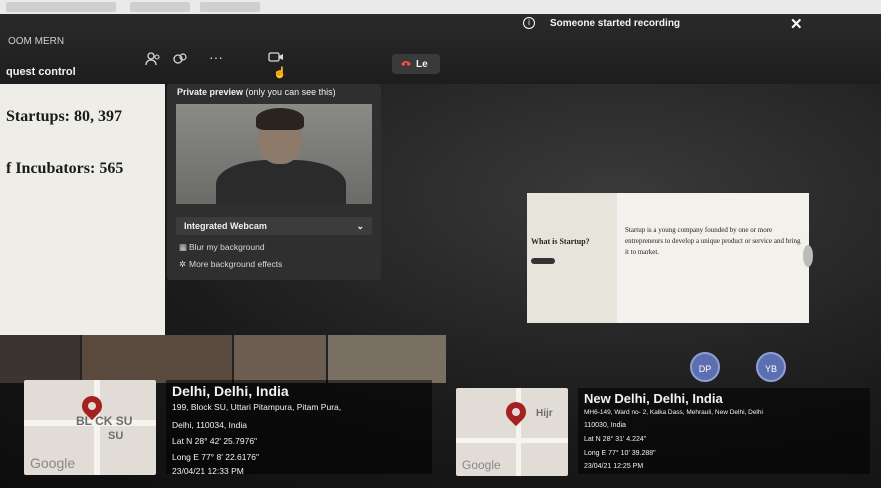  Describe the element at coordinates (653, 398) in the screenshot. I see `location-city: New Delhi, Delhi, India` at that location.